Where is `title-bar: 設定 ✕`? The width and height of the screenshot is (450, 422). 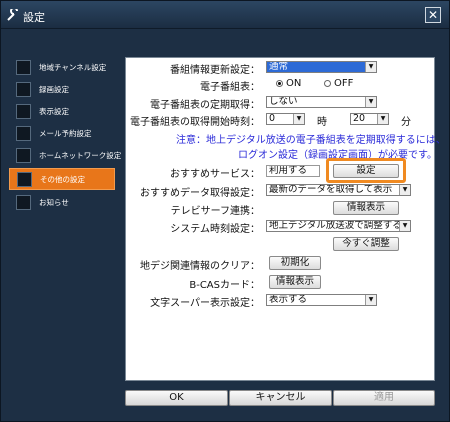
title-bar: 設定 ✕ is located at coordinates (225, 15).